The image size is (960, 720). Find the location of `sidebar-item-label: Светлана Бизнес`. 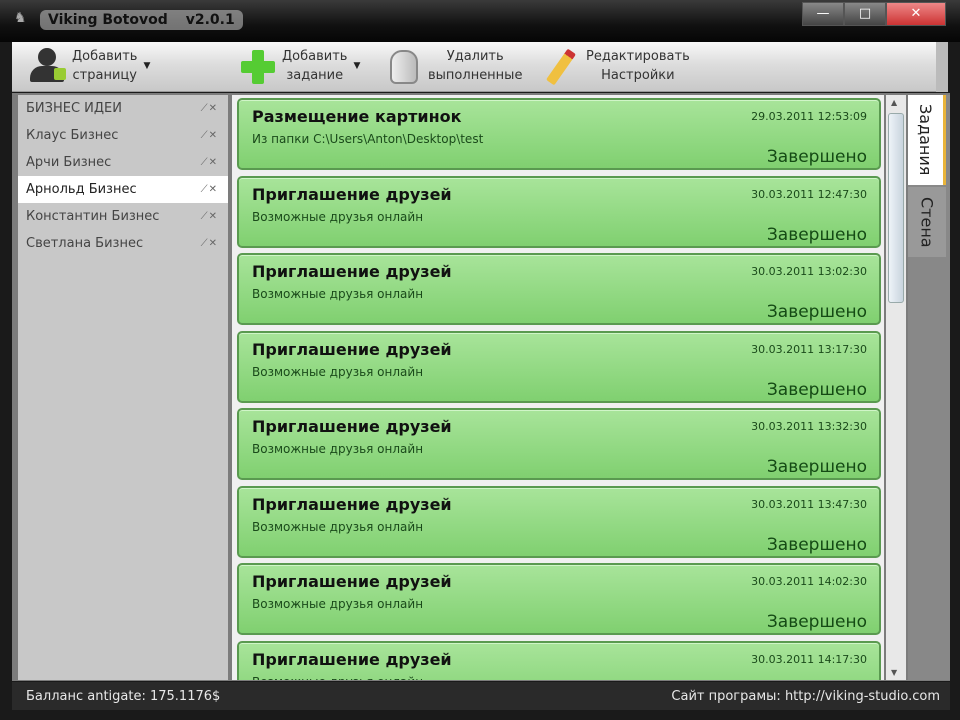

sidebar-item-label: Светлана Бизнес is located at coordinates (85, 243).